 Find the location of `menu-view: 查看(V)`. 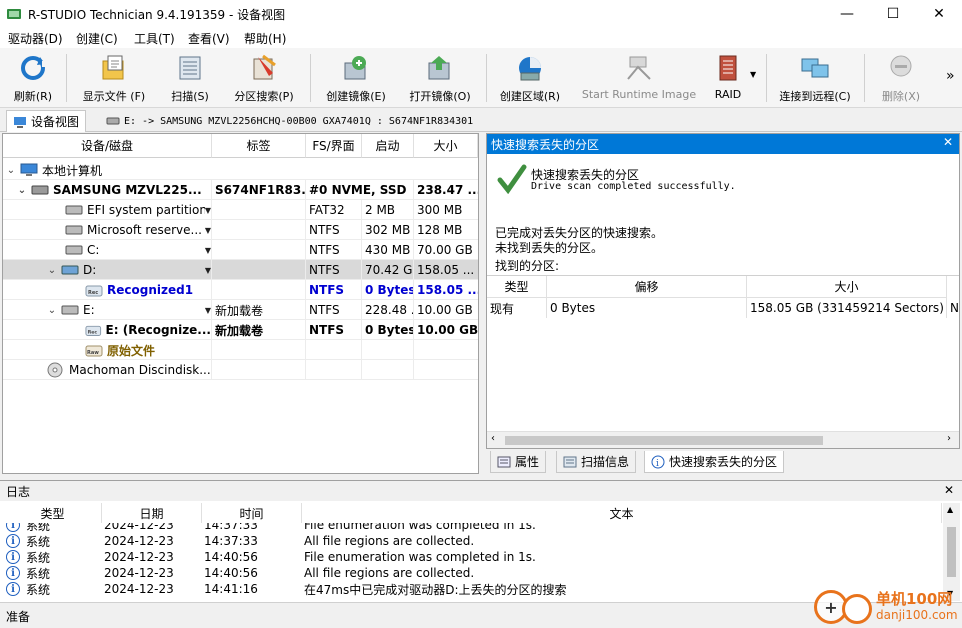

menu-view: 查看(V) is located at coordinates (209, 38).